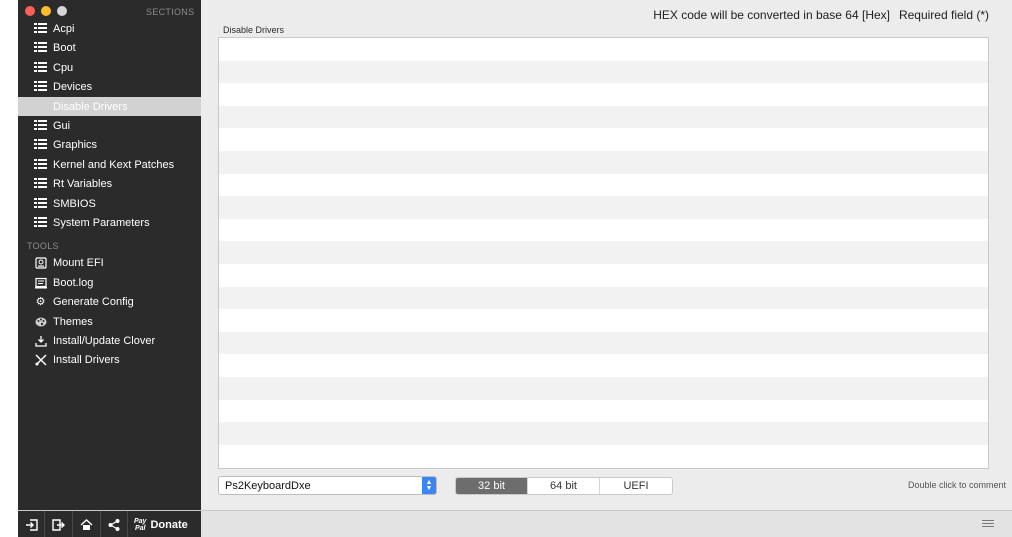 Image resolution: width=1012 pixels, height=537 pixels. Describe the element at coordinates (75, 144) in the screenshot. I see `sidebar-item-label: Graphics` at that location.